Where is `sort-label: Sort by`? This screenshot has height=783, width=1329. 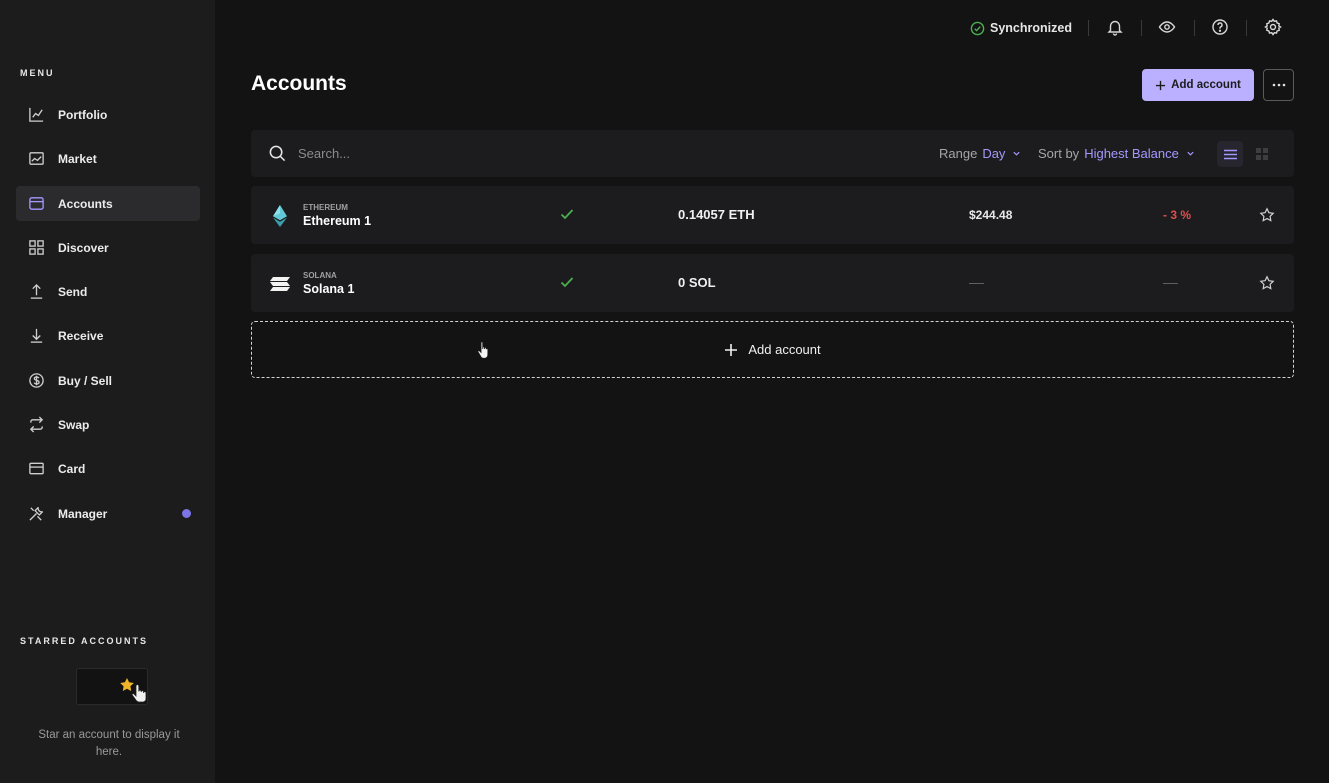
sort-label: Sort by is located at coordinates (1059, 153).